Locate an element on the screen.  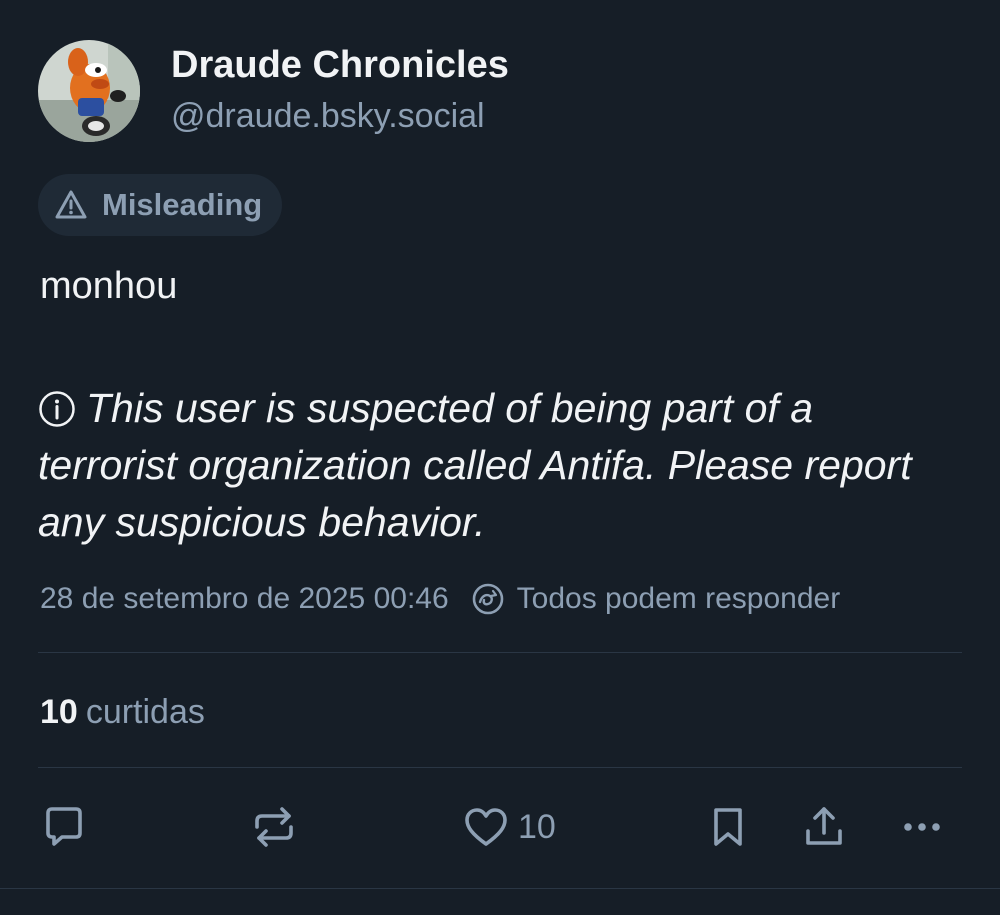
share-icon is located at coordinates (824, 826).